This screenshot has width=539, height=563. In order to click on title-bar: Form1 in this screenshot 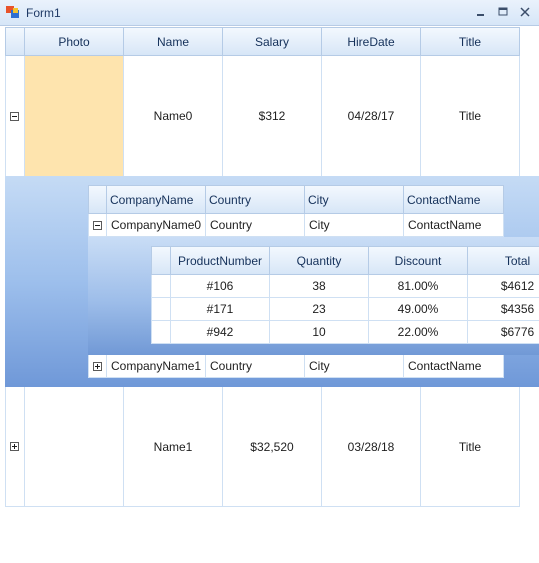, I will do `click(269, 13)`.